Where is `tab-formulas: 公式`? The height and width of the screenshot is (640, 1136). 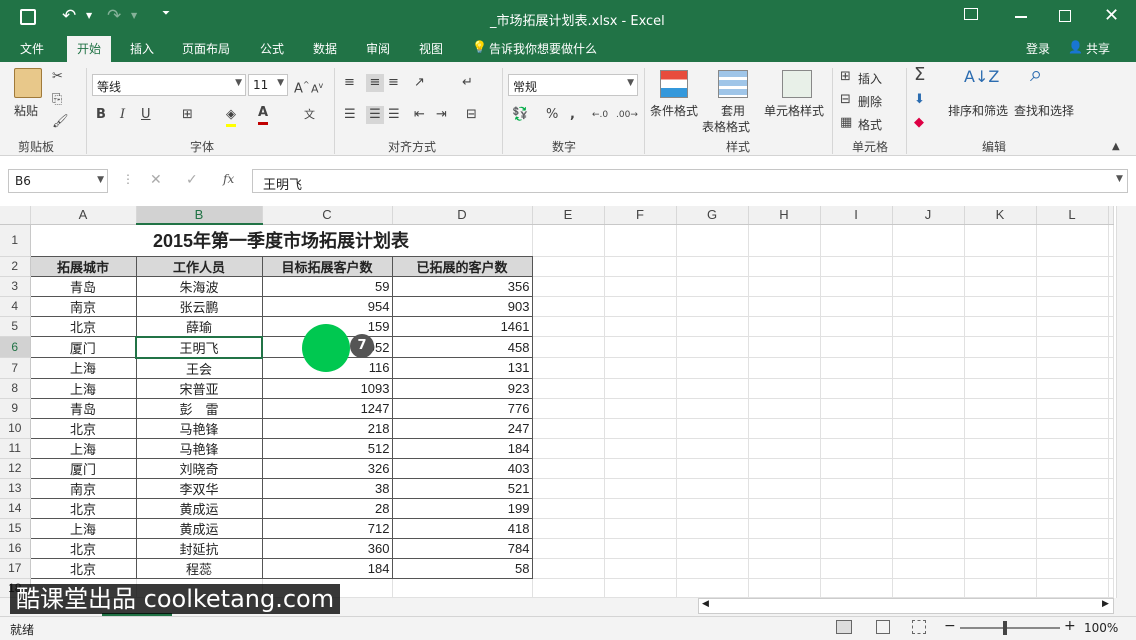
tab-formulas: 公式 is located at coordinates (272, 48).